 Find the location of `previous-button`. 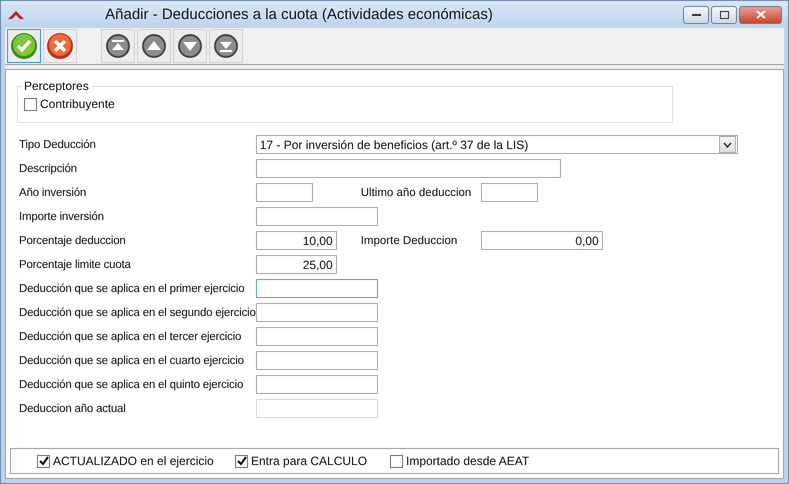

previous-button is located at coordinates (154, 46).